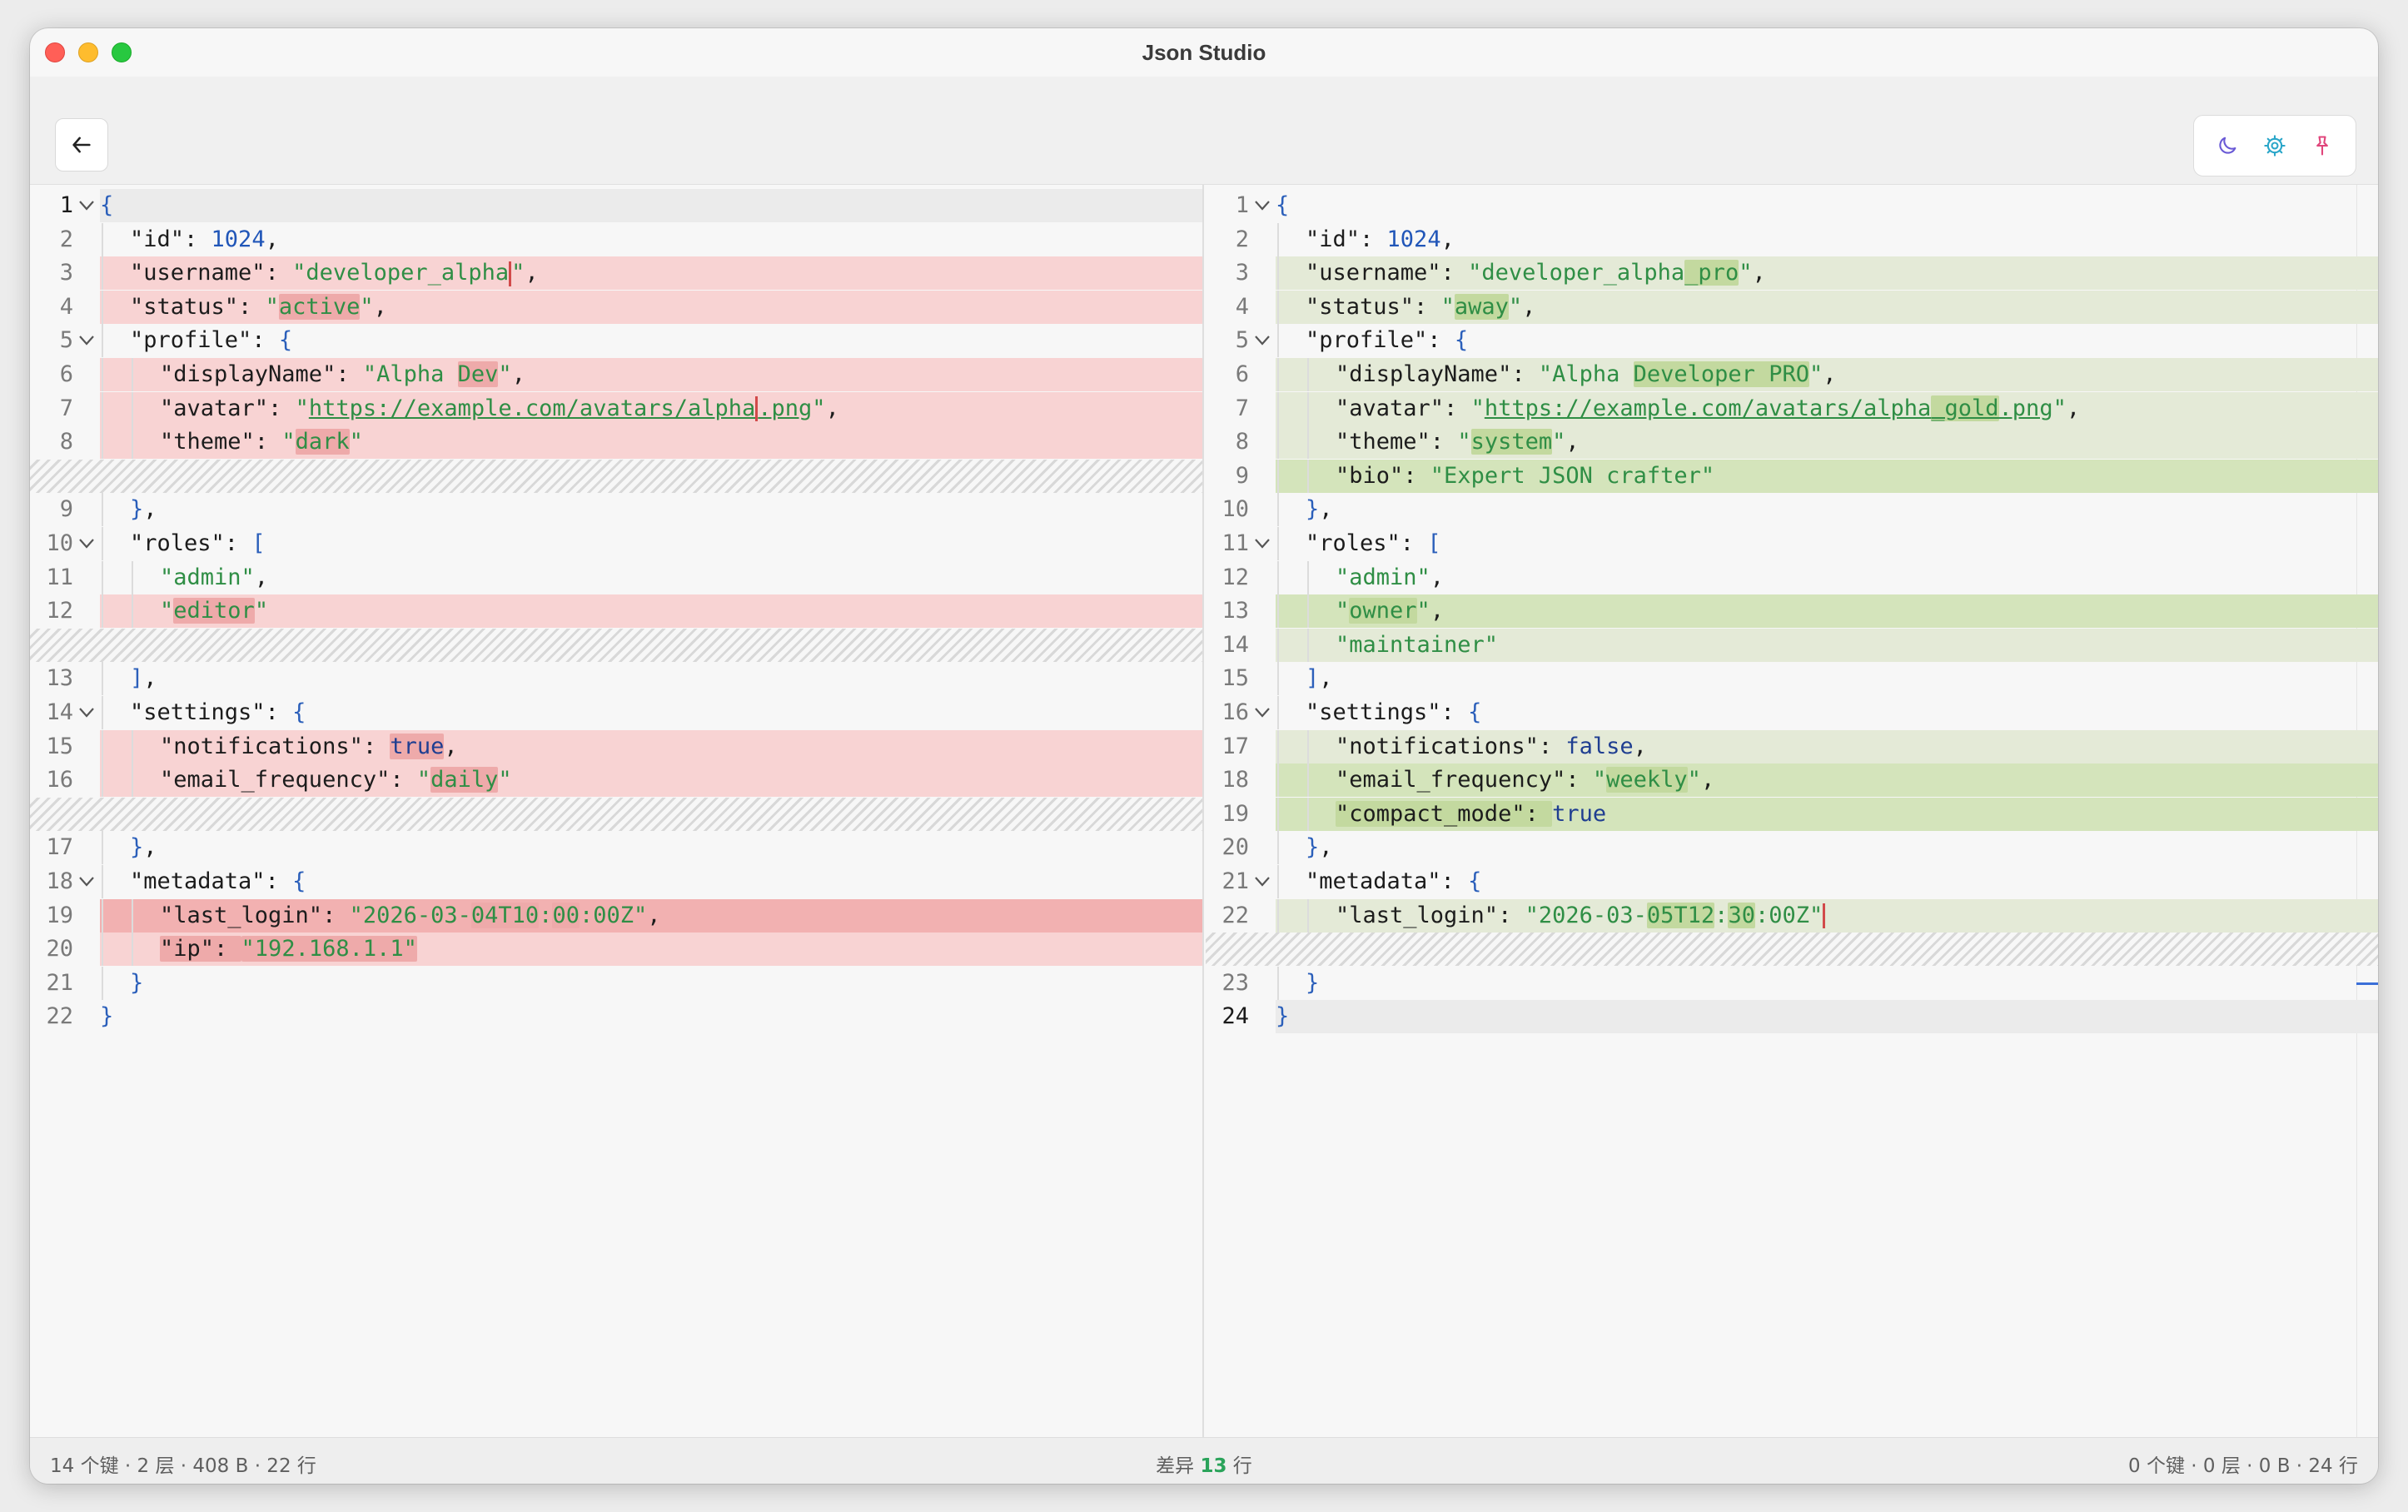  What do you see at coordinates (1792, 510) in the screenshot?
I see `right-code-line: 10},` at bounding box center [1792, 510].